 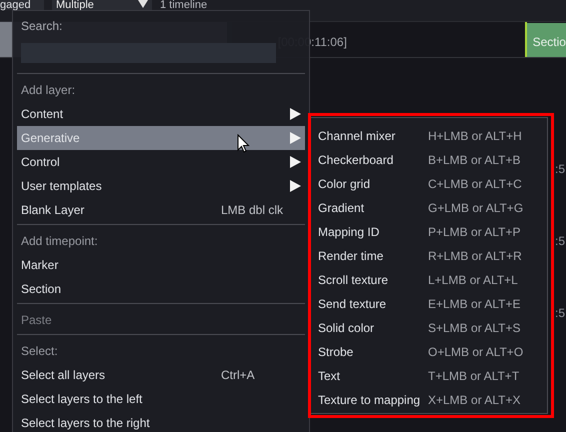 I want to click on menu-item: Send texture E+LMB or ALT+E, so click(x=429, y=304).